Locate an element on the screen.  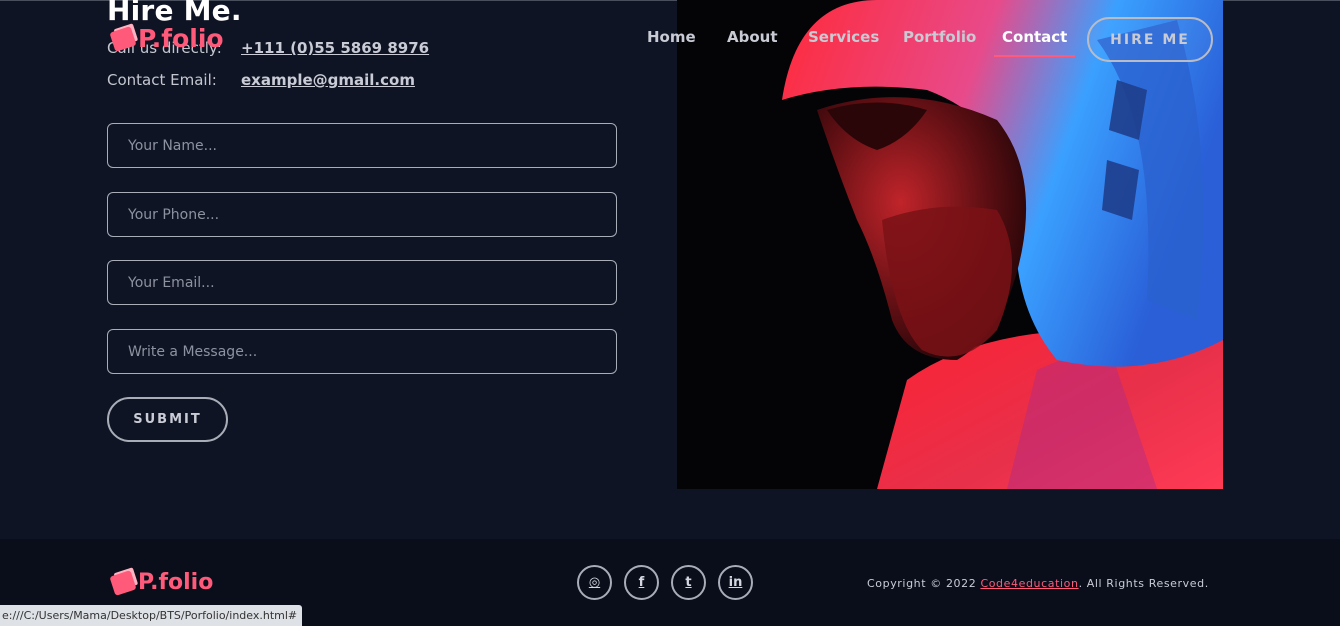
copyright-link: Code4education is located at coordinates (1029, 583).